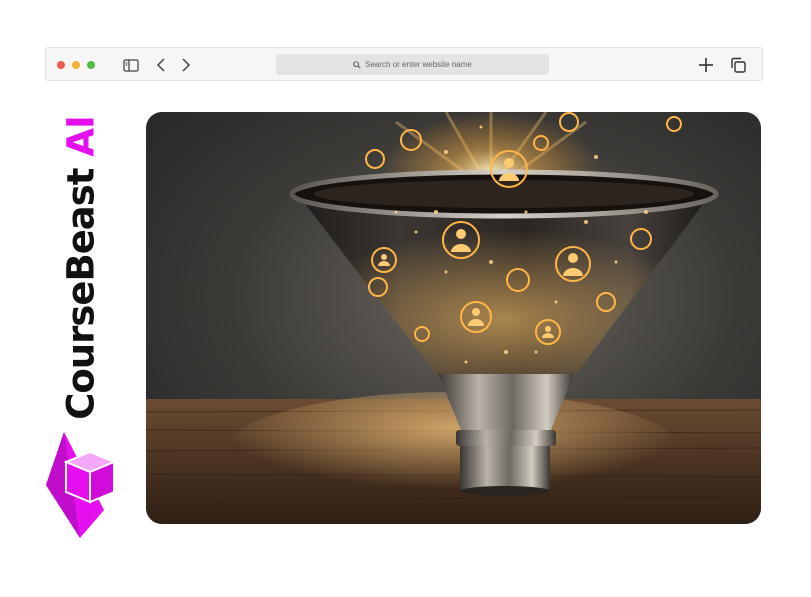 The height and width of the screenshot is (597, 811). What do you see at coordinates (162, 65) in the screenshot?
I see `back-chevron-icon` at bounding box center [162, 65].